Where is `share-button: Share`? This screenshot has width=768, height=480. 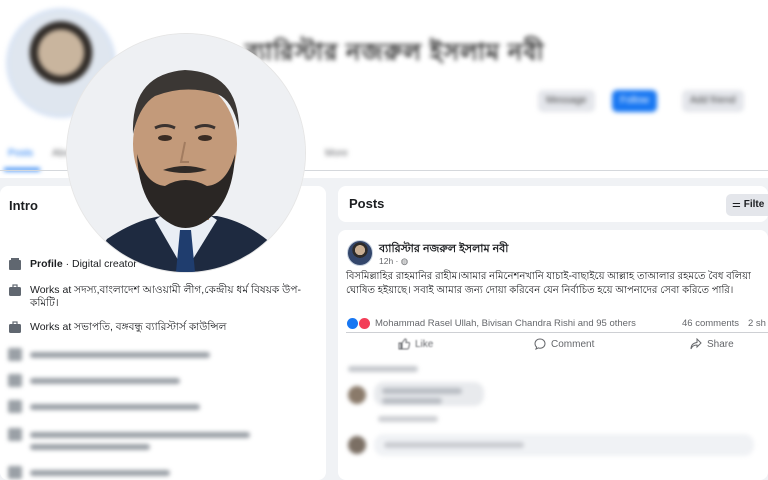 share-button: Share is located at coordinates (712, 344).